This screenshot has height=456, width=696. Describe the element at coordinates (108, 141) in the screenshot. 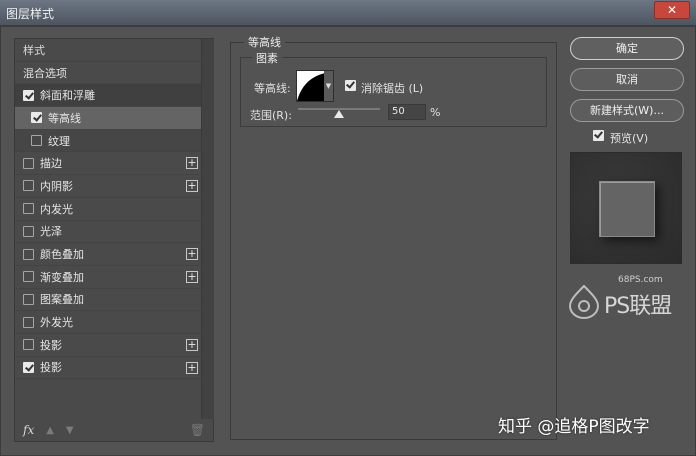

I see `style-item-texture: 纹理` at that location.